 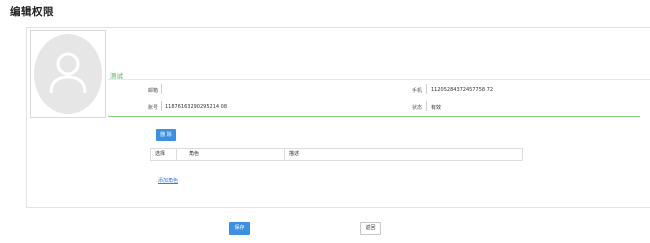 I want to click on phone-value: 11205284372457758 72, so click(x=462, y=90).